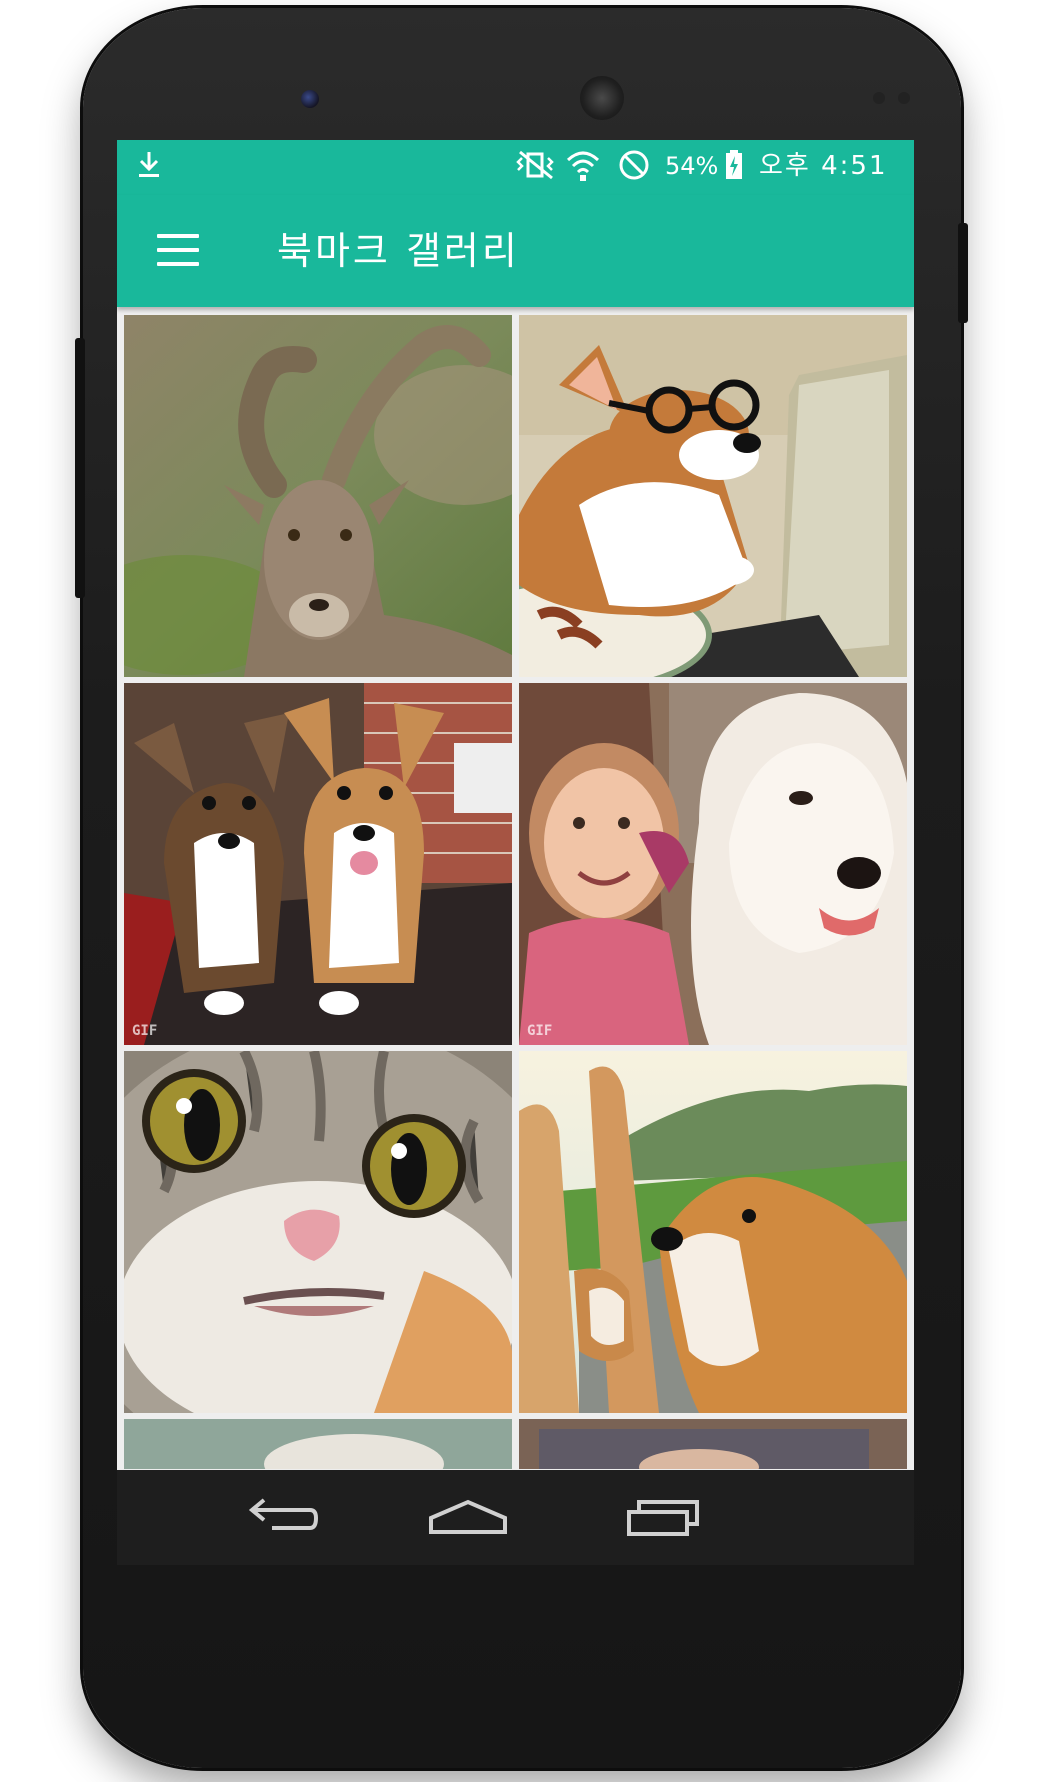 The height and width of the screenshot is (1782, 1043). I want to click on proximity-sensor, so click(879, 98).